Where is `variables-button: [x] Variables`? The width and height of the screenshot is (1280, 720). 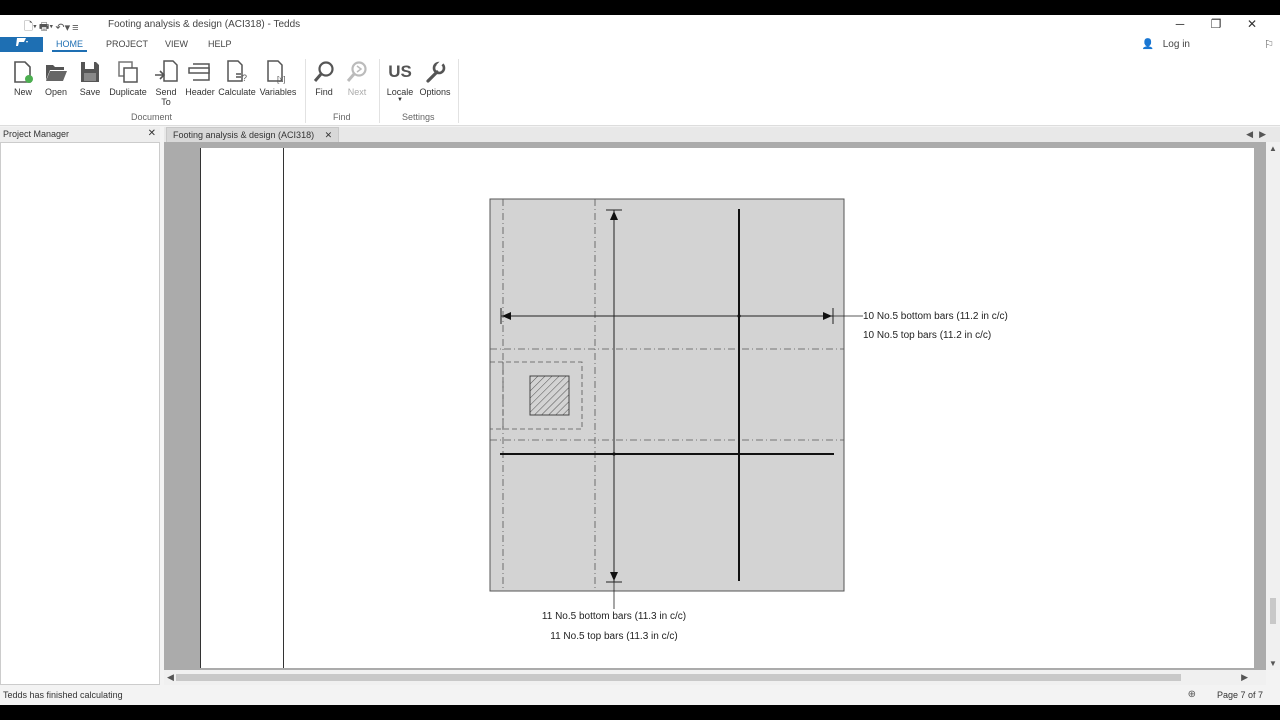 variables-button: [x] Variables is located at coordinates (278, 77).